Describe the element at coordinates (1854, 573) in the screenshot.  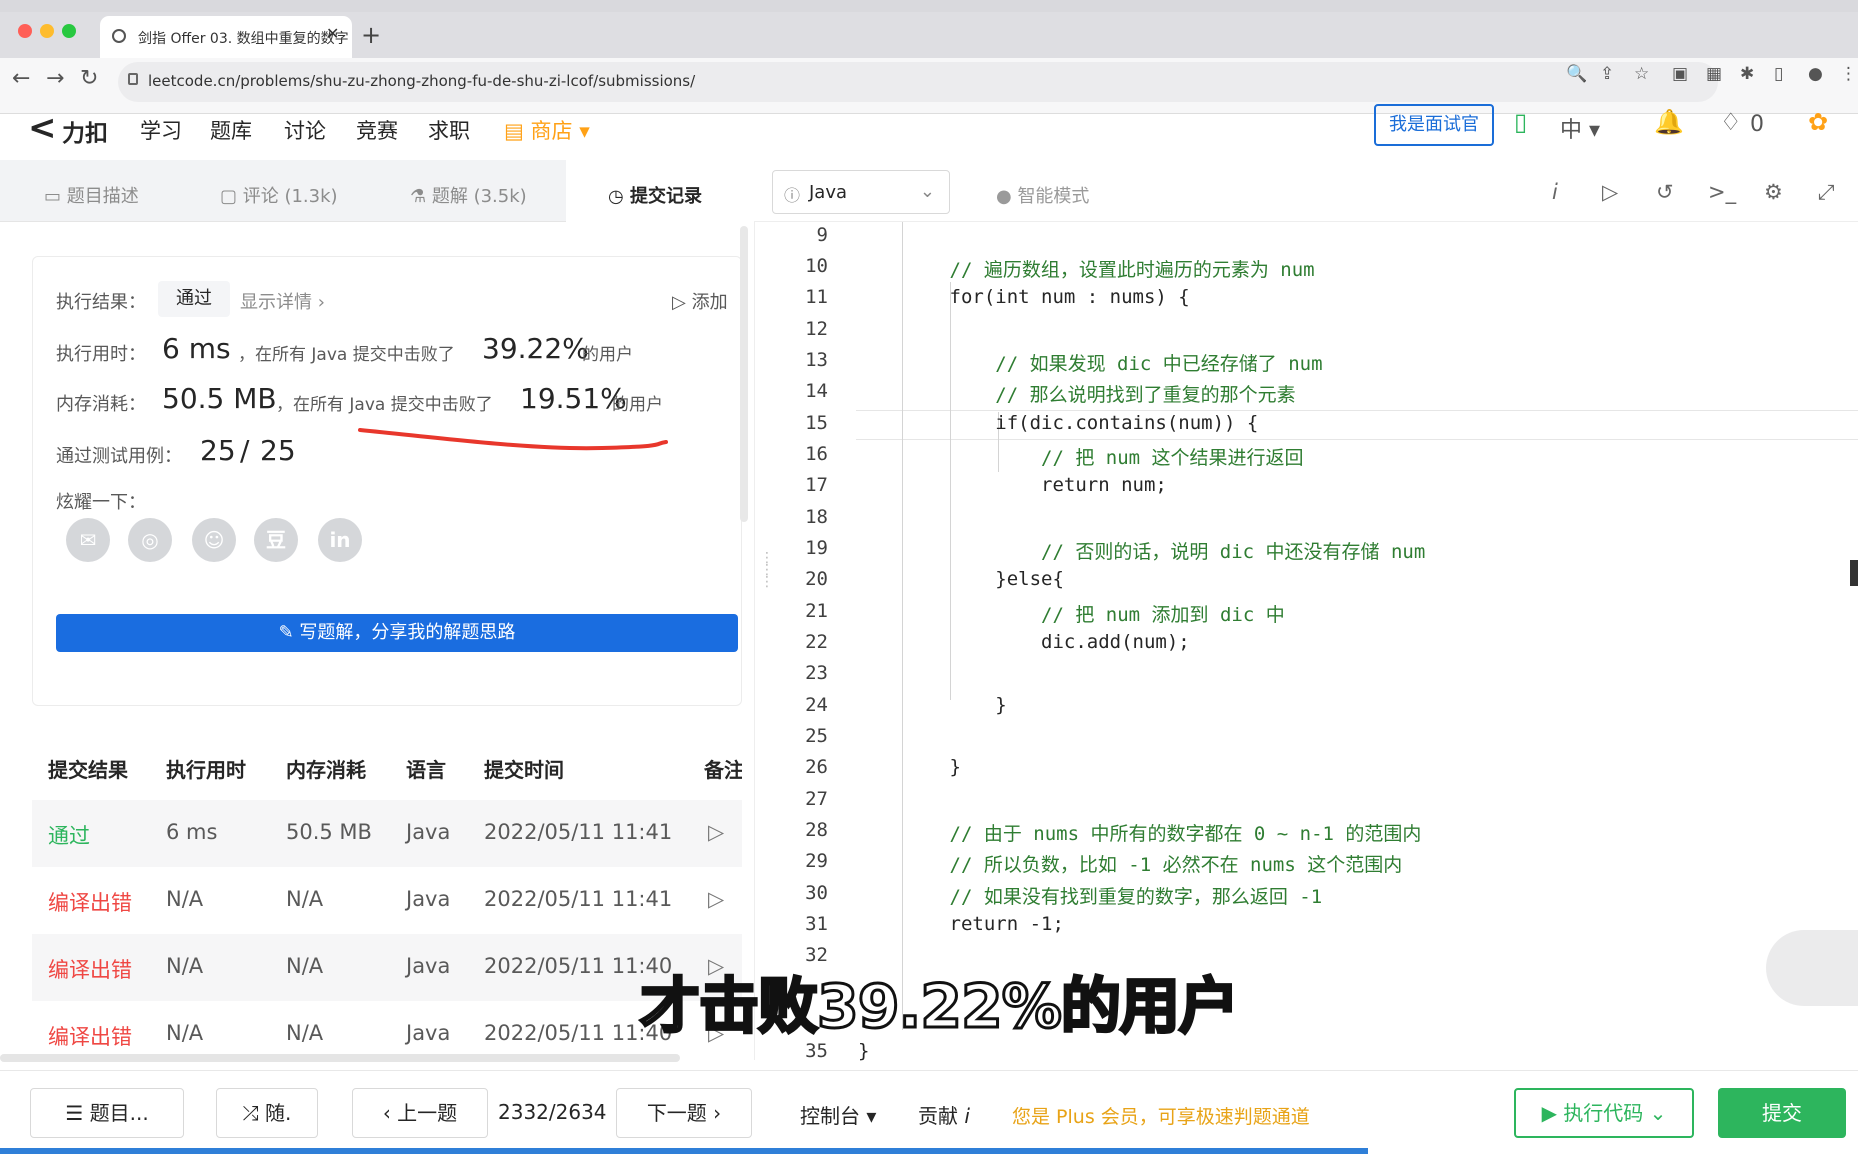
I see `editor-scroll-marker` at that location.